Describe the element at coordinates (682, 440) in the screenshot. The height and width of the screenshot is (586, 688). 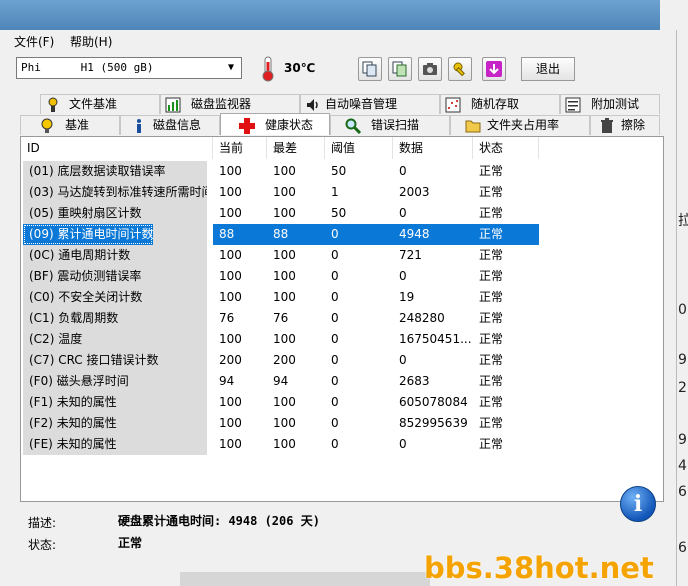
I see `bg-text: 9` at that location.